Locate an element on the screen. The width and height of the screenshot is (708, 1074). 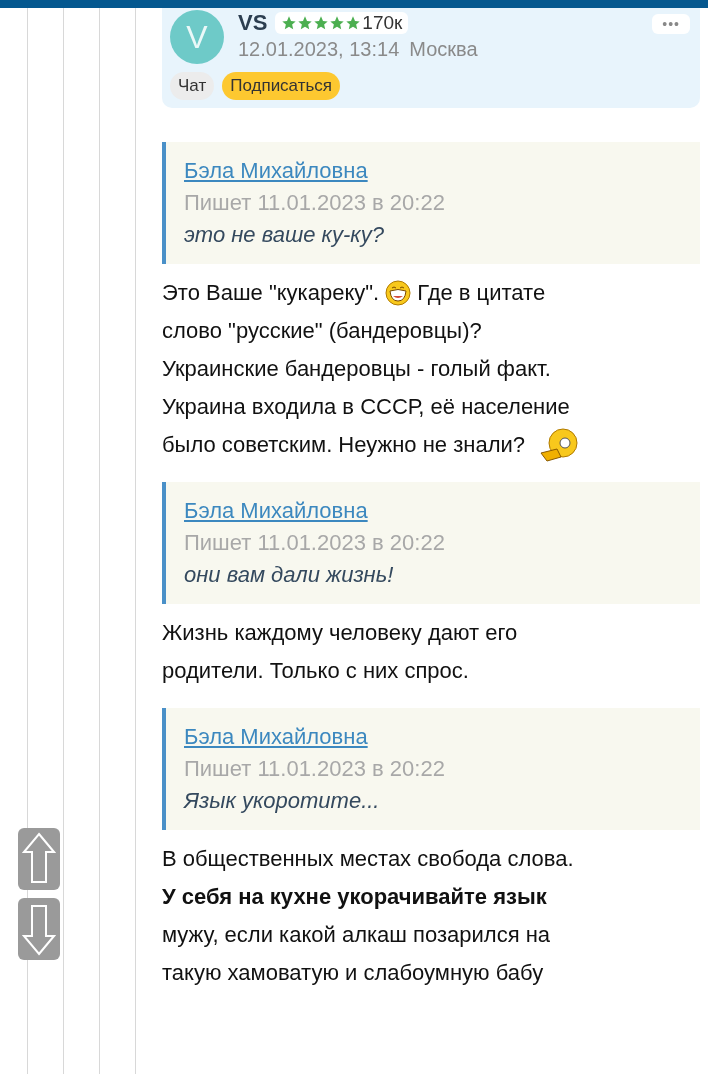
grinning-face-icon is located at coordinates (398, 293).